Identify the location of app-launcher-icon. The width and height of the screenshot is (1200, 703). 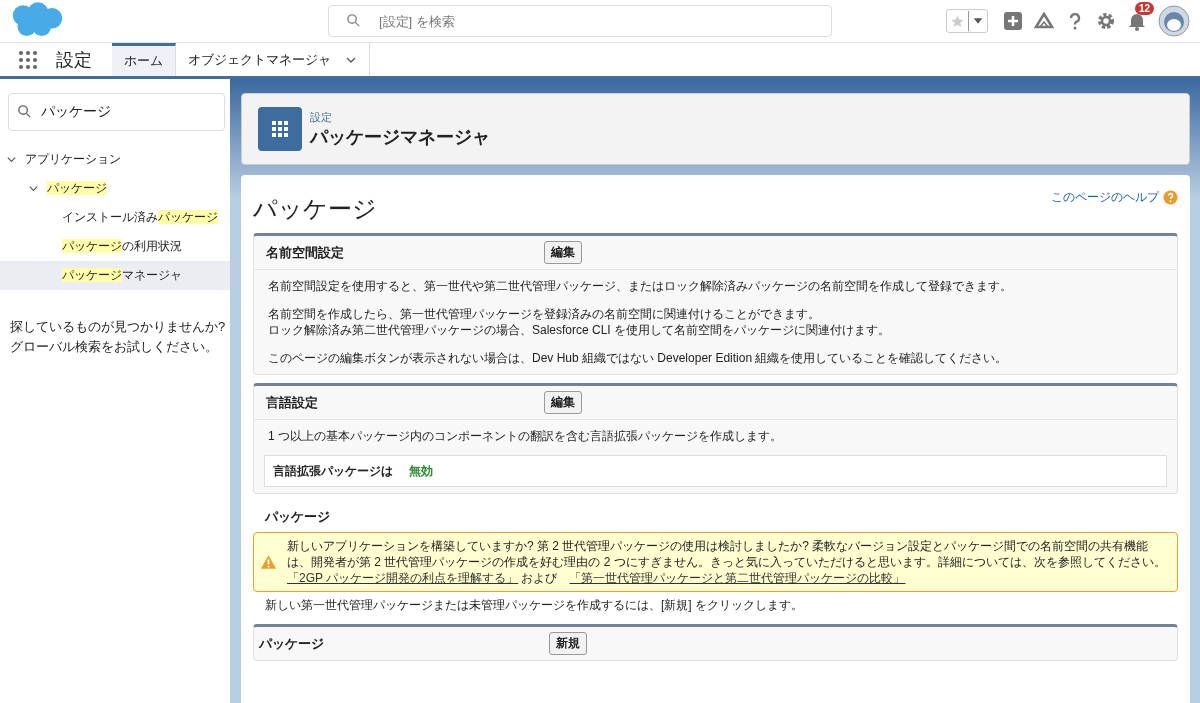
(28, 59).